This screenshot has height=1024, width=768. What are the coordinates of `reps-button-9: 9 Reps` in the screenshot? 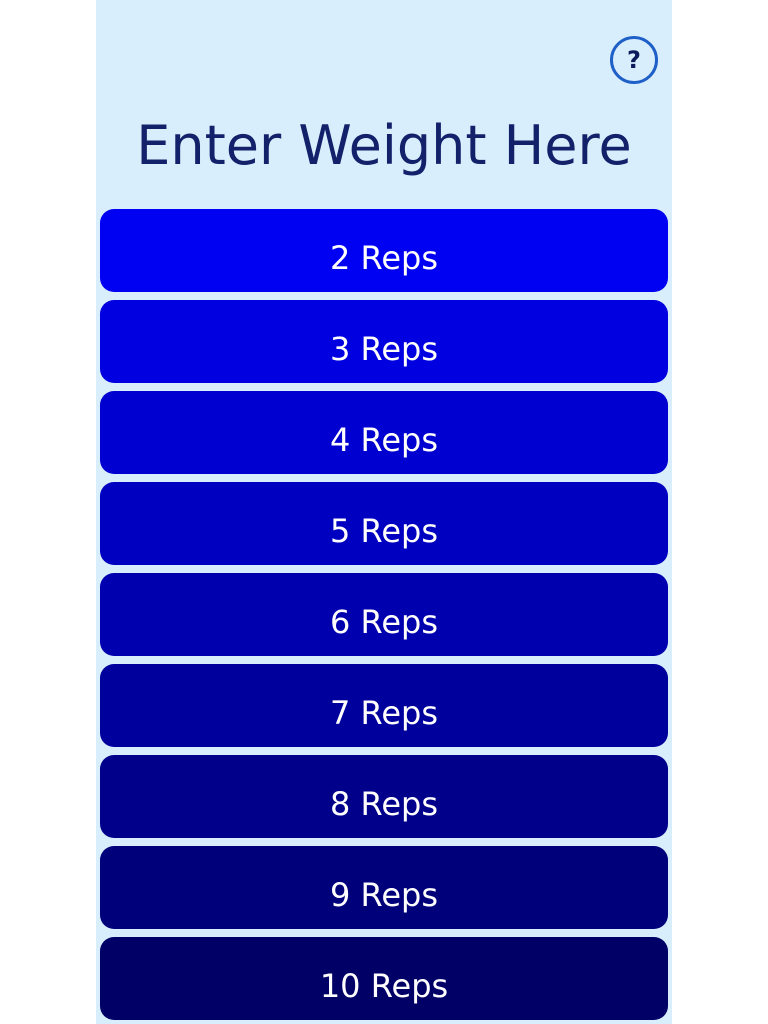 It's located at (384, 887).